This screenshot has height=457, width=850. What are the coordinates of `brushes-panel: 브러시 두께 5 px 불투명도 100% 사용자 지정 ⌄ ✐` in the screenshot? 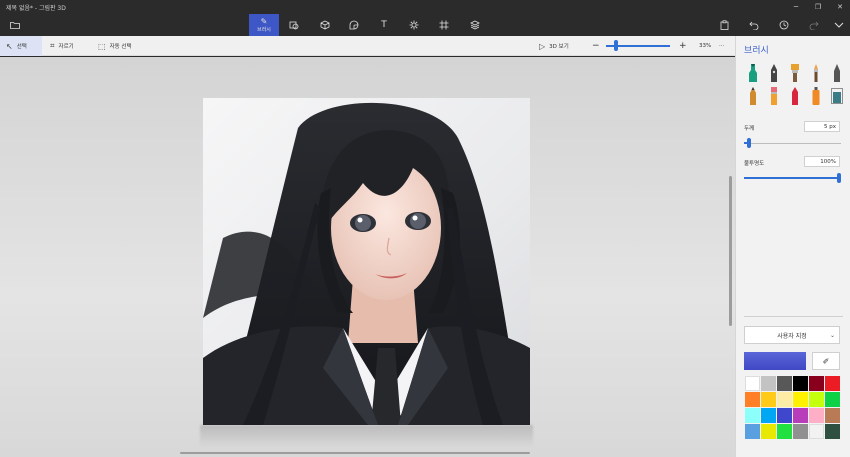 It's located at (792, 246).